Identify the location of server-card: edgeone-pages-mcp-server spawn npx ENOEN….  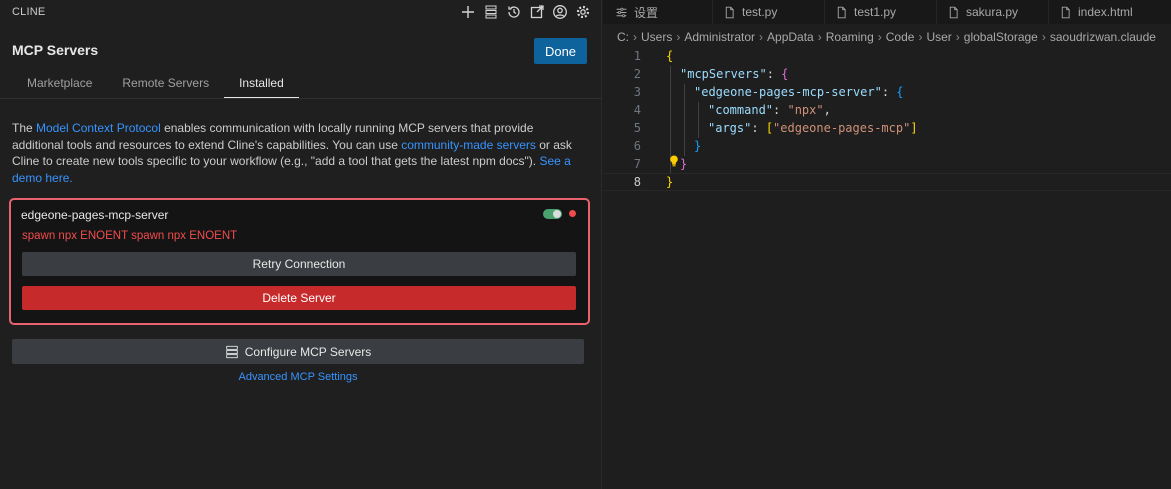
(299, 261).